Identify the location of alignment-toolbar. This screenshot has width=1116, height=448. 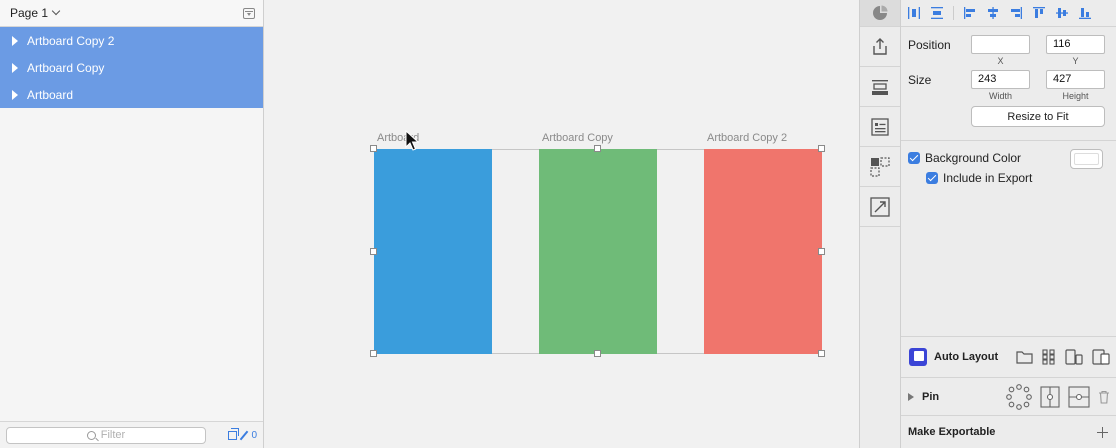
(1008, 13).